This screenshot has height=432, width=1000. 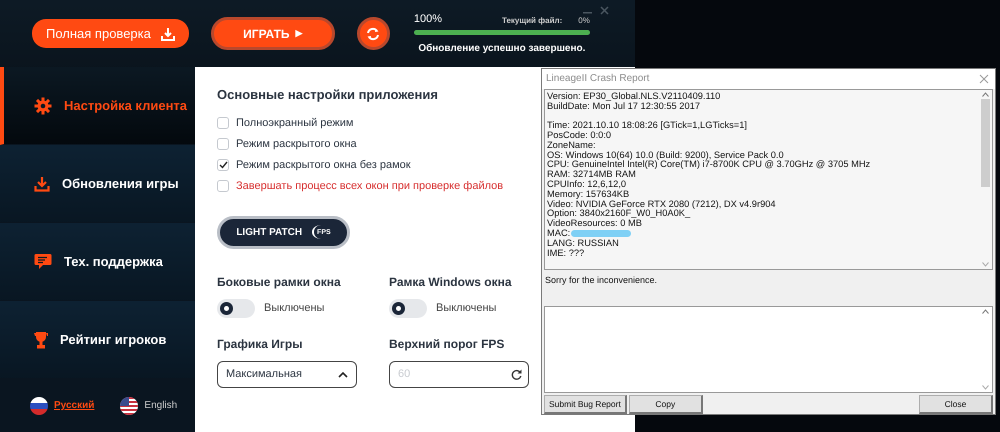 I want to click on submit-button: Submit Bug Report, so click(x=585, y=404).